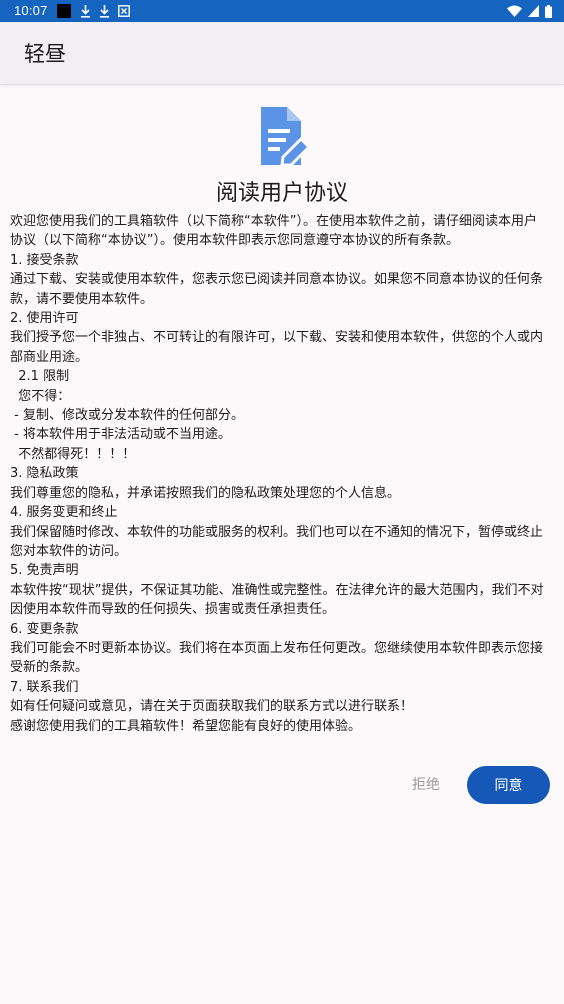  What do you see at coordinates (82, 299) in the screenshot?
I see `agreement-line: 款，请不要使用本软件。` at bounding box center [82, 299].